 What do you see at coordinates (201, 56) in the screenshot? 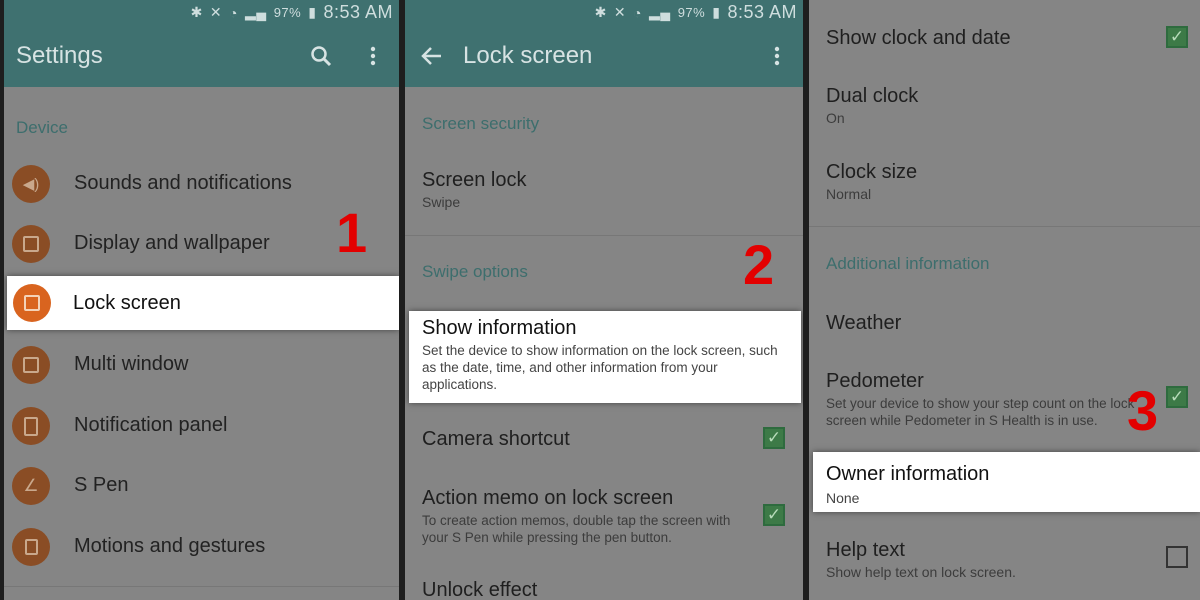
I see `app-bar: Settings` at bounding box center [201, 56].